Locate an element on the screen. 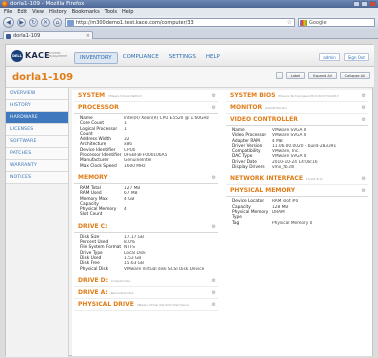 Image resolution: width=378 pixels, height=358 pixels. label-button: Label is located at coordinates (295, 75).